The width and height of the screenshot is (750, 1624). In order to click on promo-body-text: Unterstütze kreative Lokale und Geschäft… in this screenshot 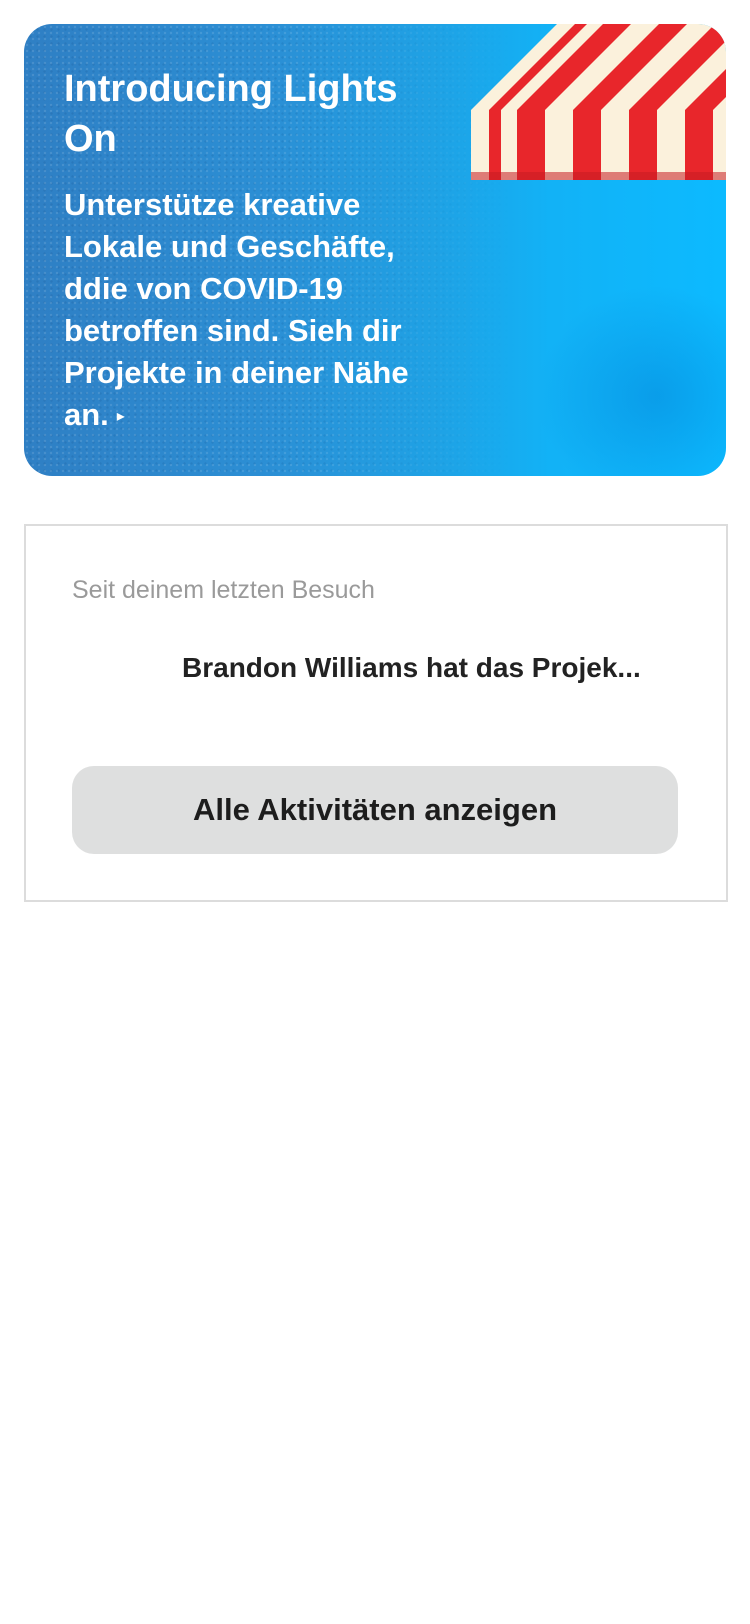, I will do `click(236, 309)`.